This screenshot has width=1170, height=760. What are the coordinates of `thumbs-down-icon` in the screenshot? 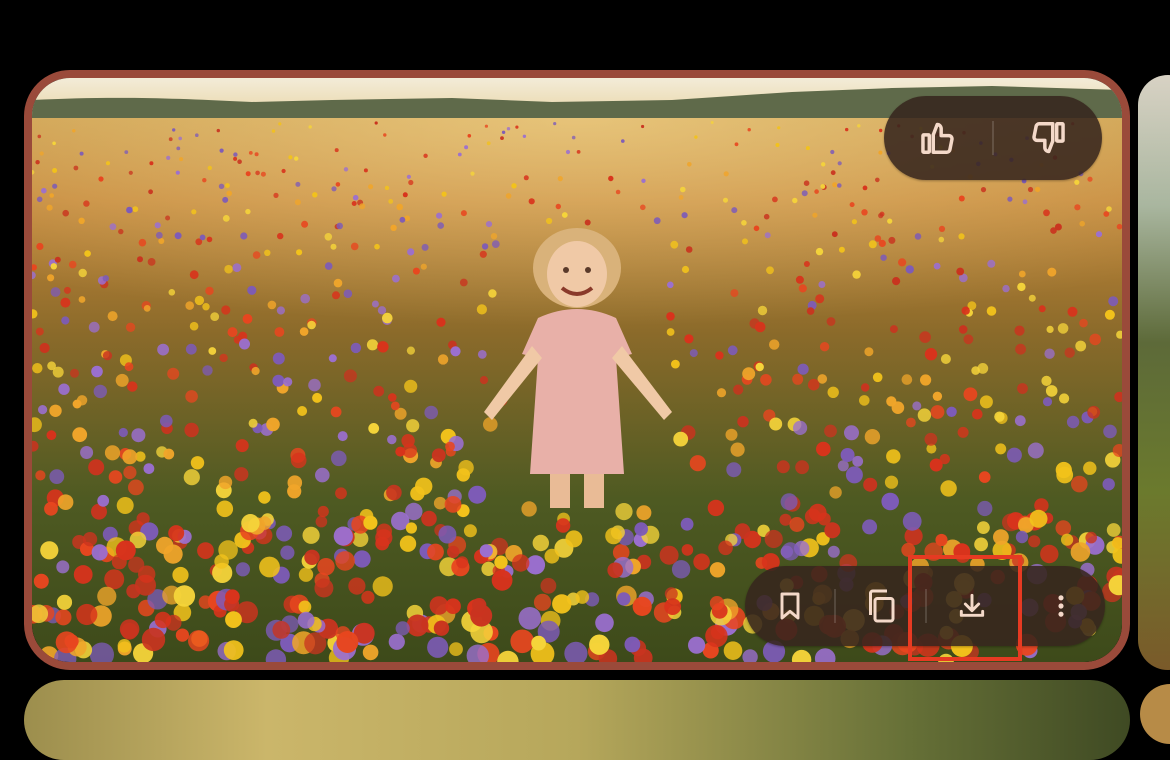 It's located at (1048, 138).